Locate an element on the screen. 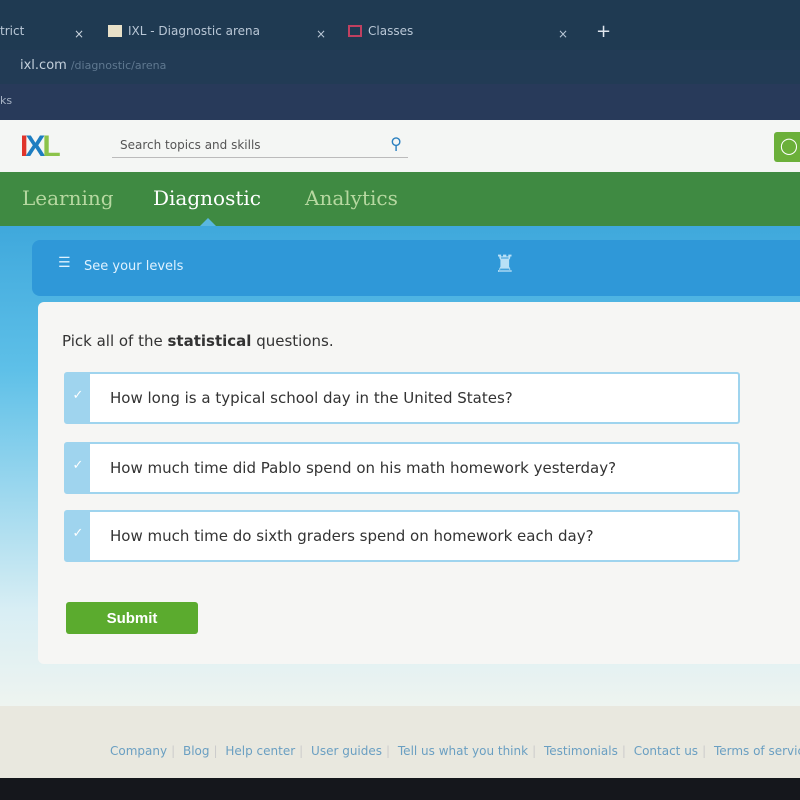 The image size is (800, 800). prompt-bold: statistical is located at coordinates (209, 341).